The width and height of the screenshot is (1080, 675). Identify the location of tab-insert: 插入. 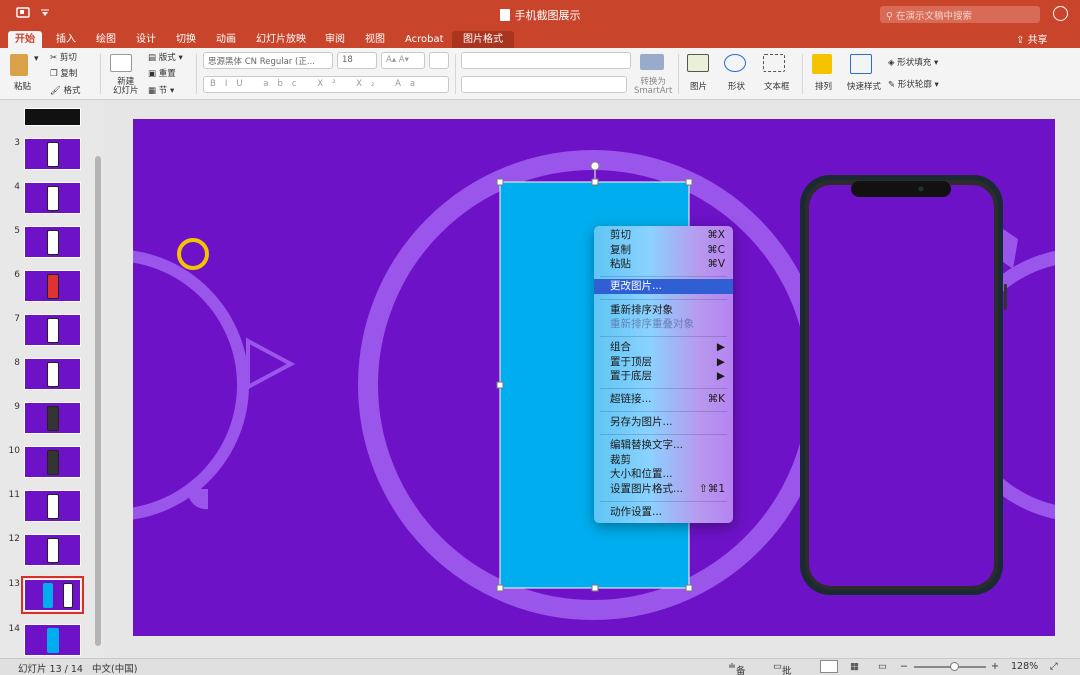
(66, 39).